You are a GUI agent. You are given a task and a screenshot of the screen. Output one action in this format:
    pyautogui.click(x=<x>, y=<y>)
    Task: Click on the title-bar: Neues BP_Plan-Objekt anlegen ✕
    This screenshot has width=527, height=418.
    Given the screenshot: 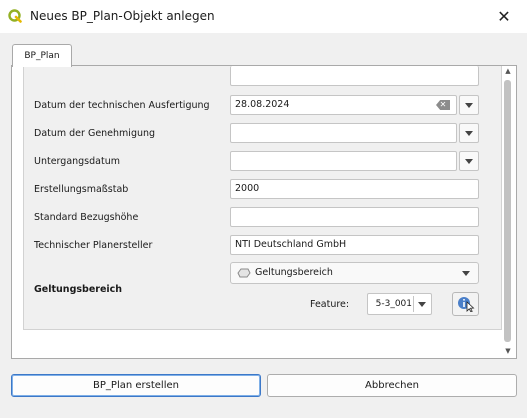 What is the action you would take?
    pyautogui.click(x=263, y=16)
    